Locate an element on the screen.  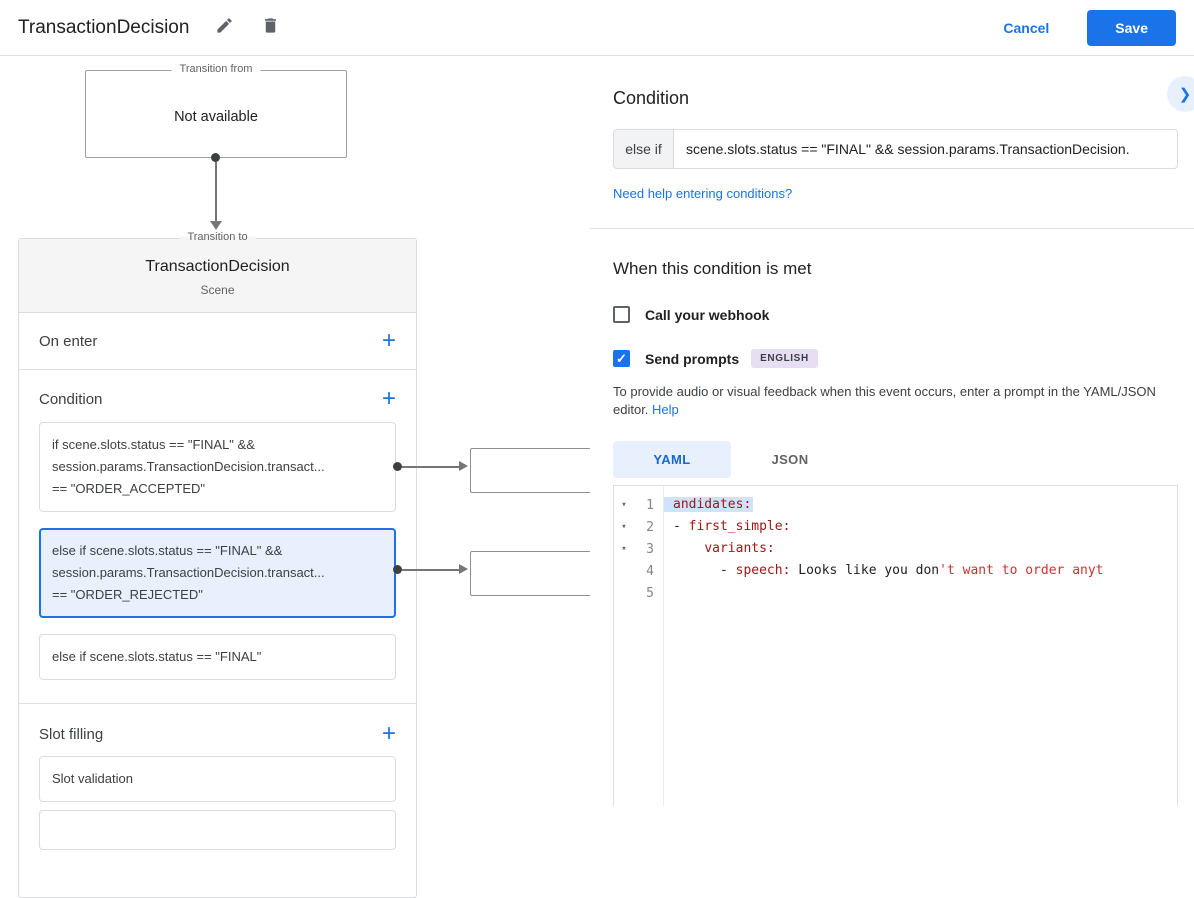
on-enter-label: On enter is located at coordinates (68, 341).